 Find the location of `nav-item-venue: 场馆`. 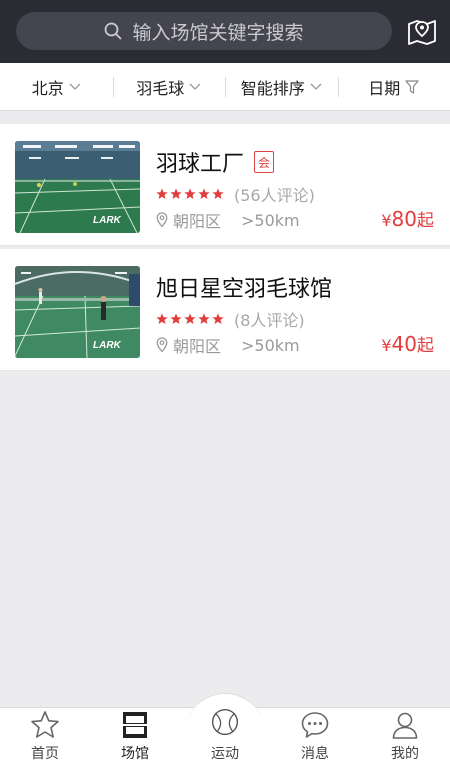

nav-item-venue: 场馆 is located at coordinates (135, 737).